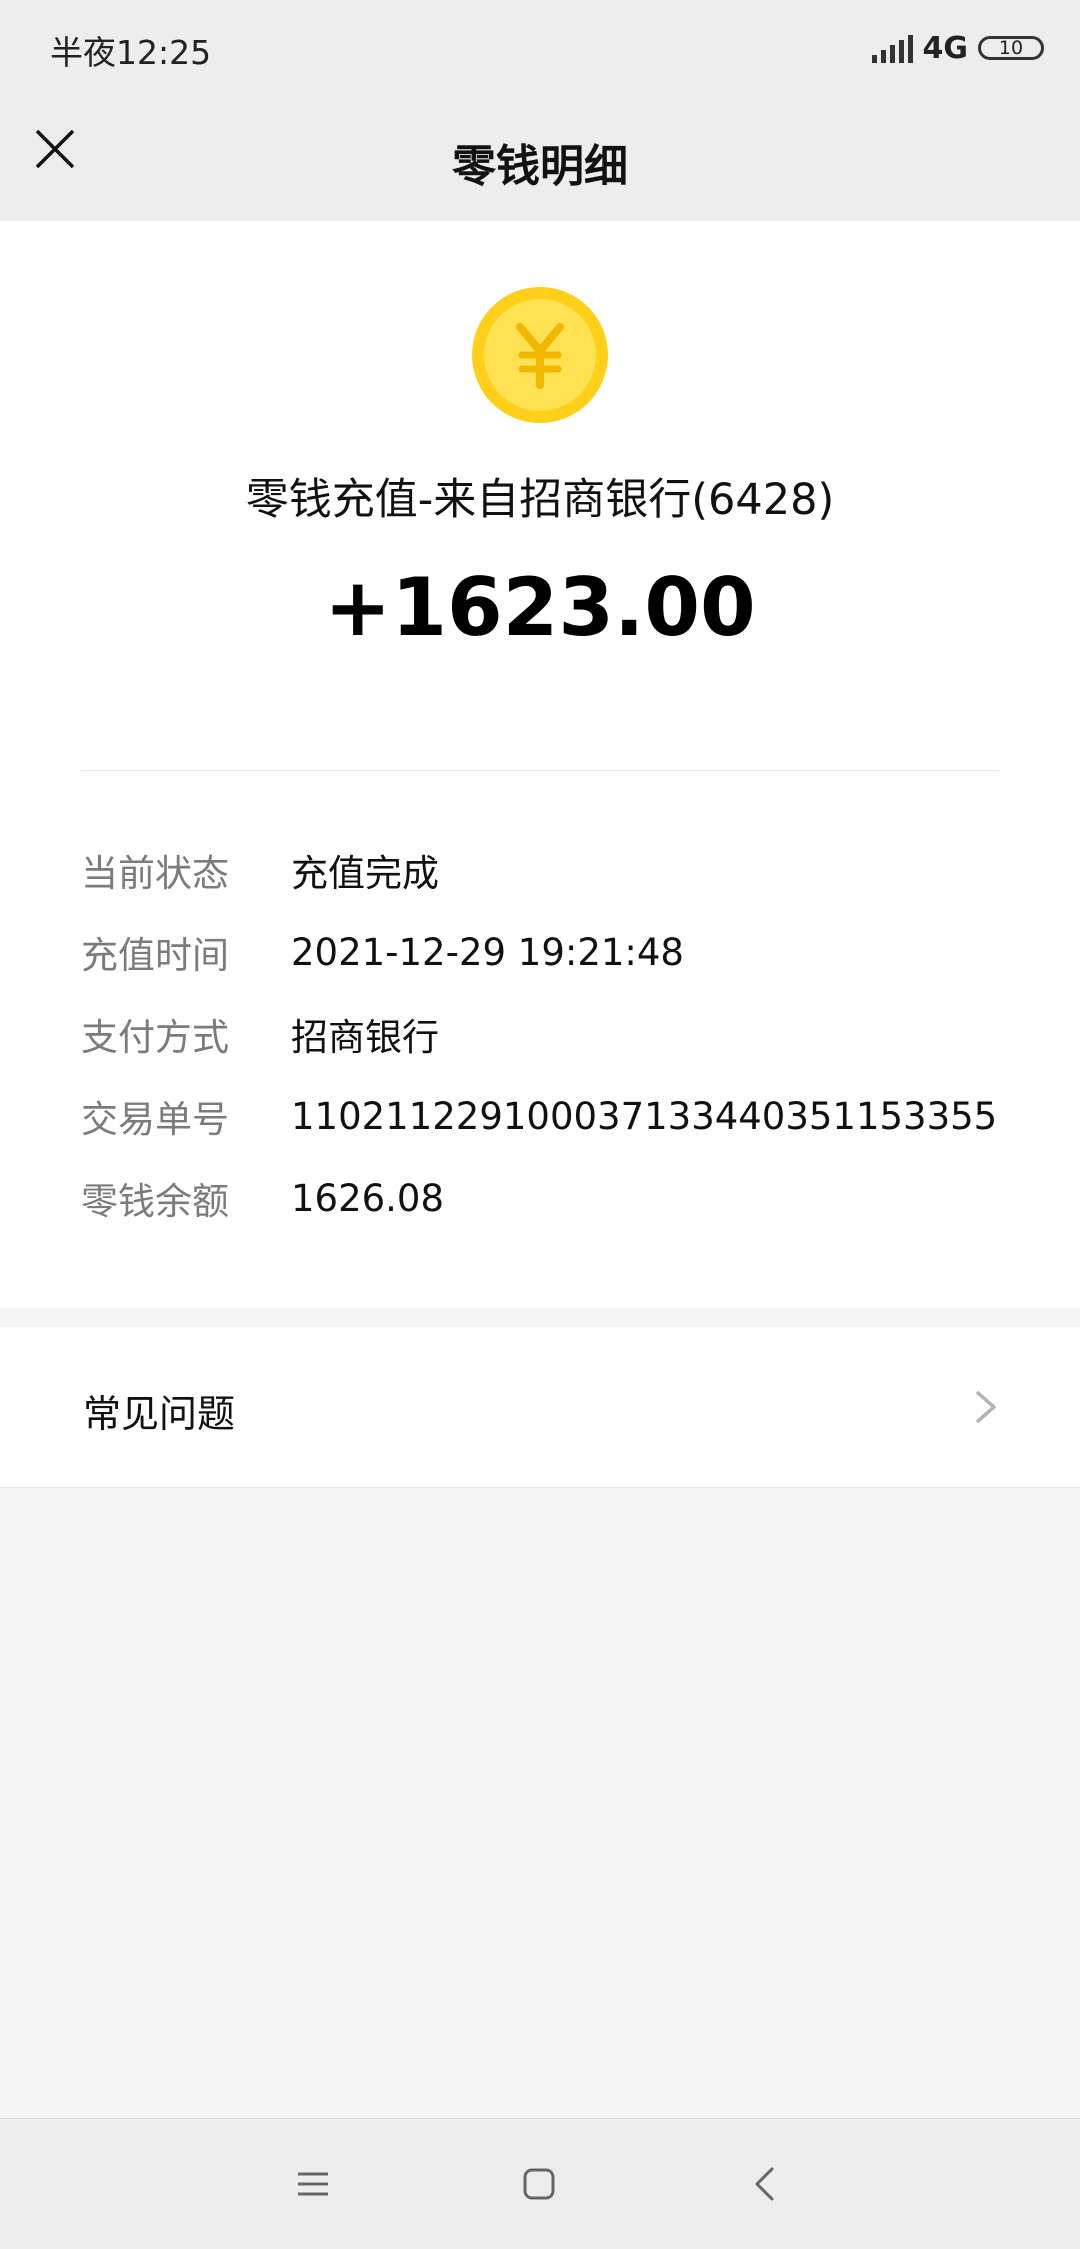 The width and height of the screenshot is (1080, 2249). I want to click on divider, so click(540, 770).